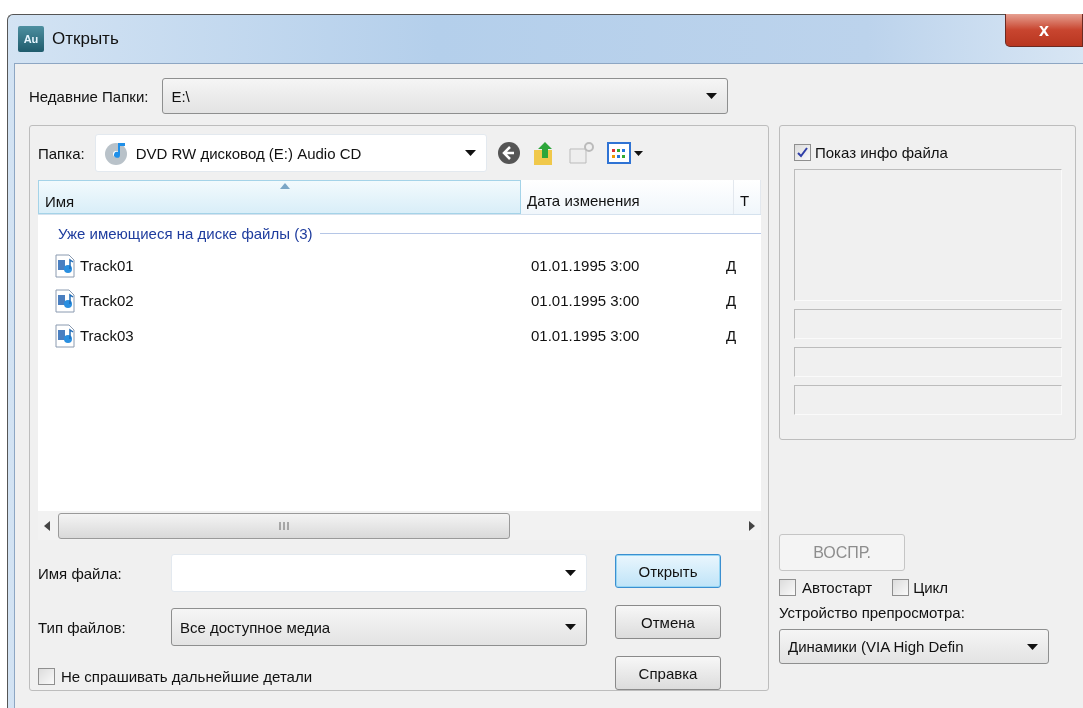 Image resolution: width=1083 pixels, height=708 pixels. What do you see at coordinates (279, 265) in the screenshot?
I see `file-row: Track01` at bounding box center [279, 265].